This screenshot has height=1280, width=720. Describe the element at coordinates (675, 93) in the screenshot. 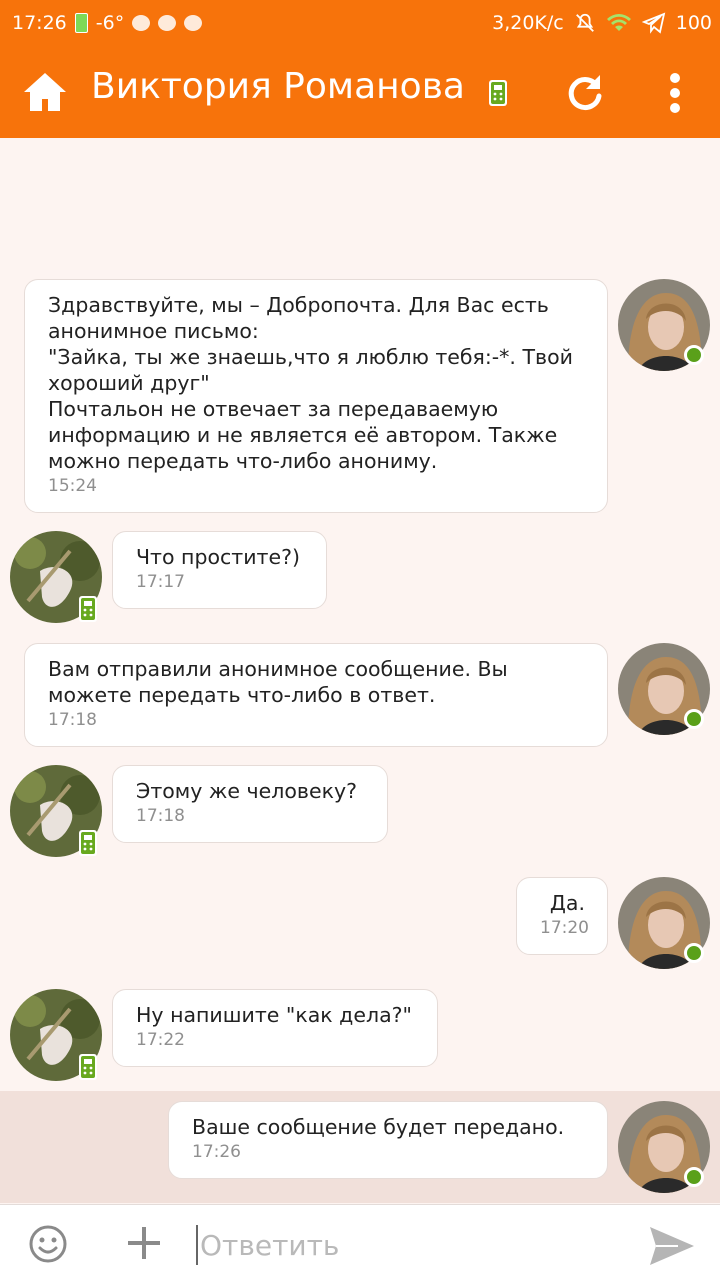

I see `more-vert-icon` at that location.